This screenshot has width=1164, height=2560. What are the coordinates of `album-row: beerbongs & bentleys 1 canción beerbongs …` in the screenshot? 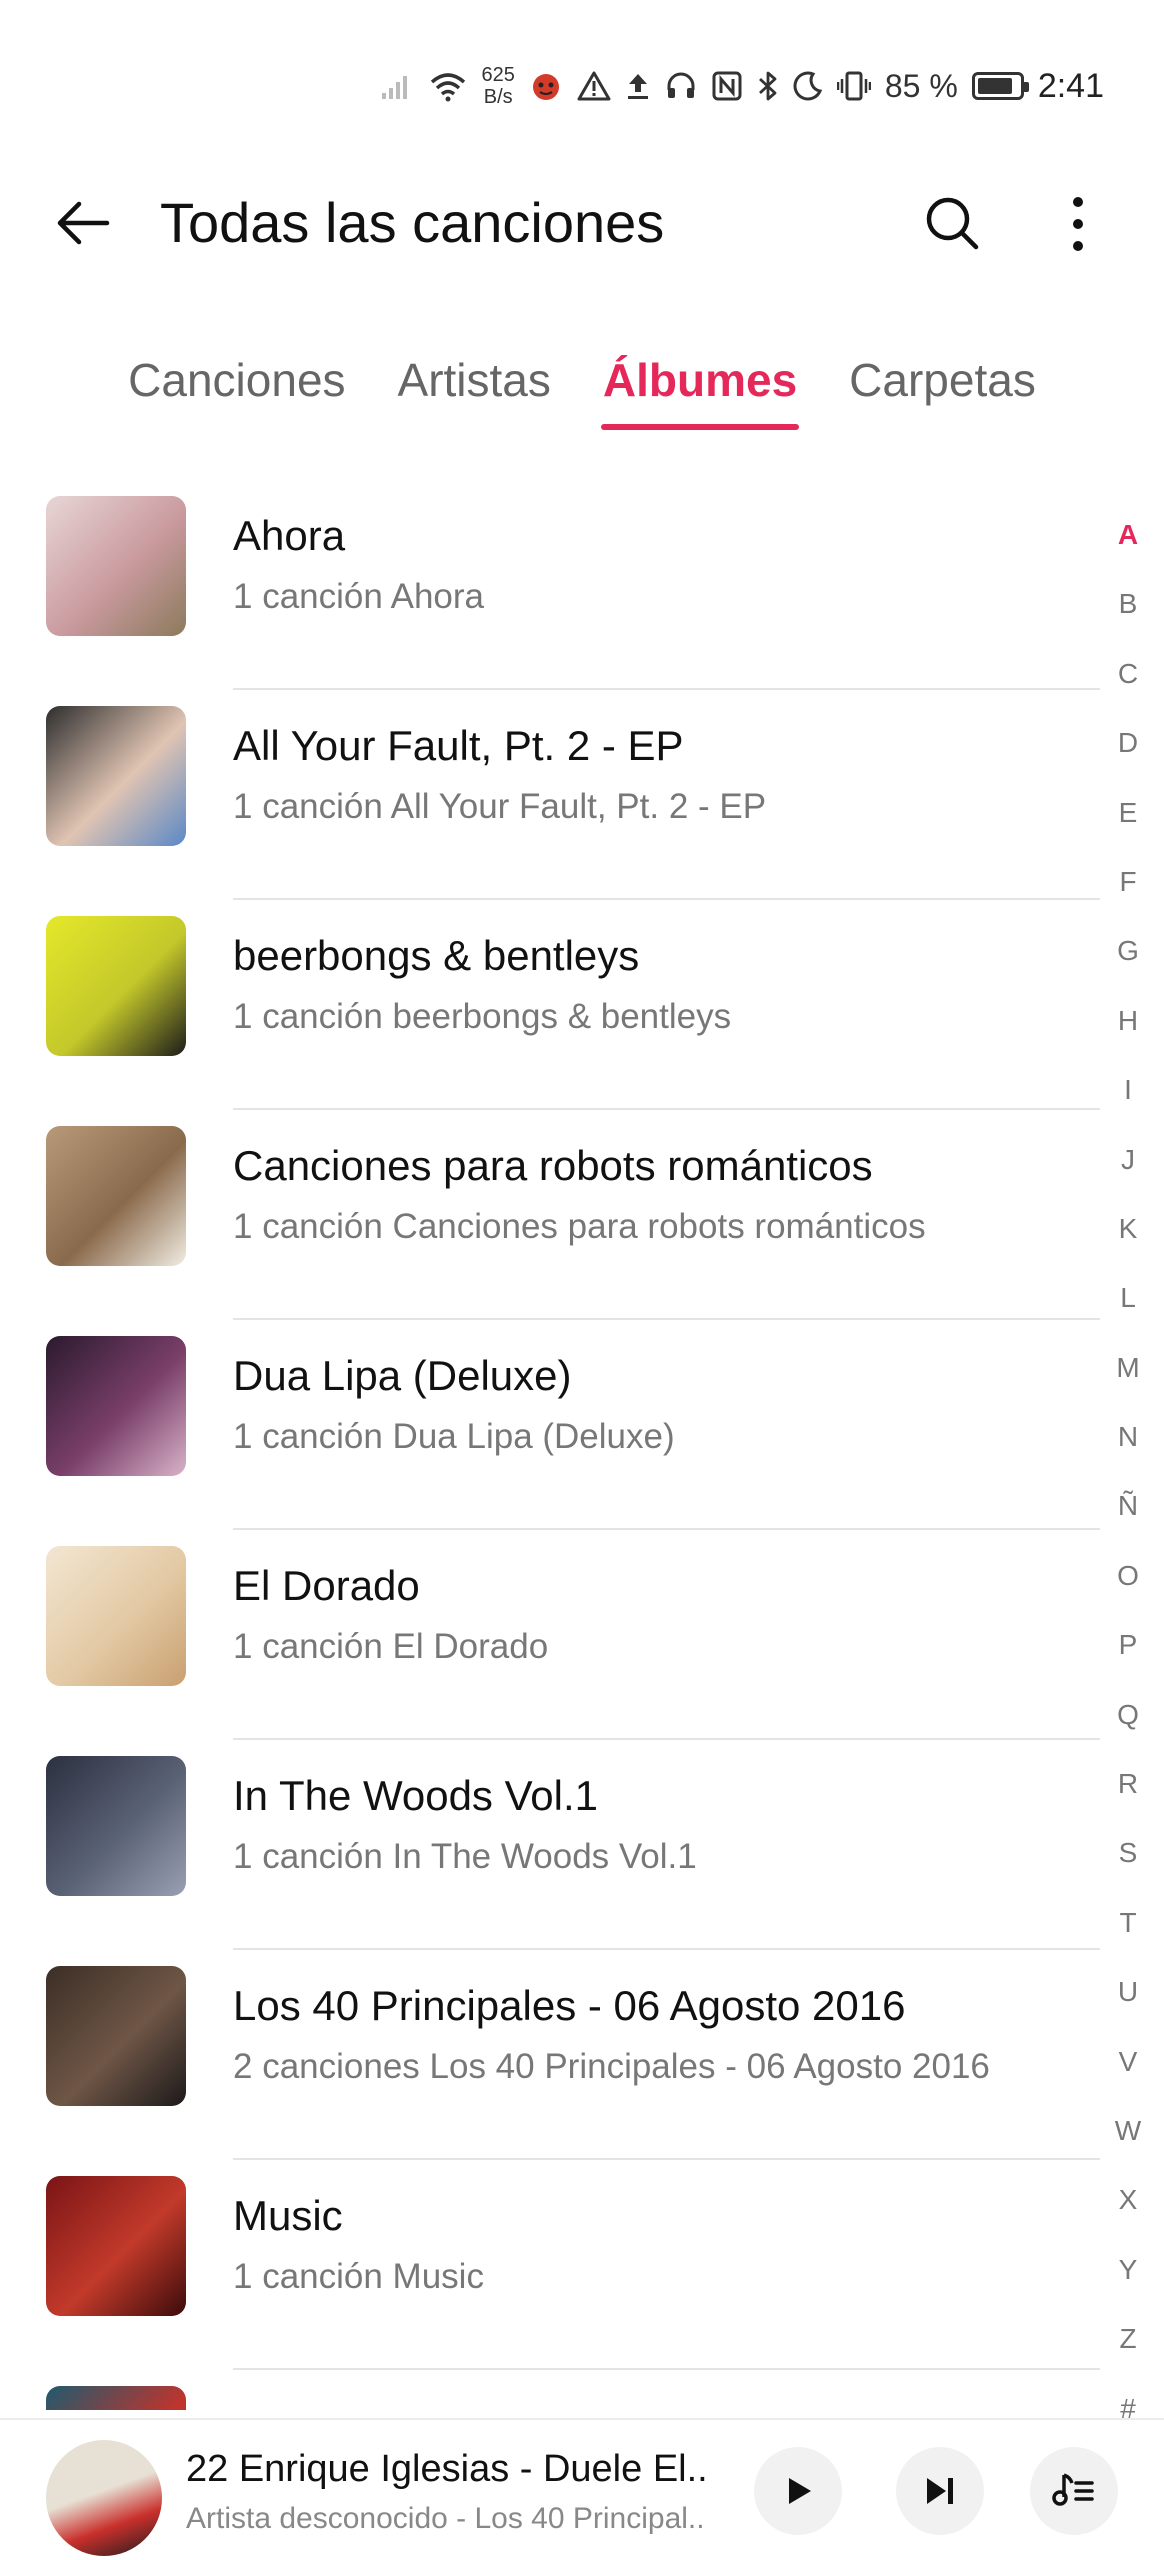 It's located at (550, 1005).